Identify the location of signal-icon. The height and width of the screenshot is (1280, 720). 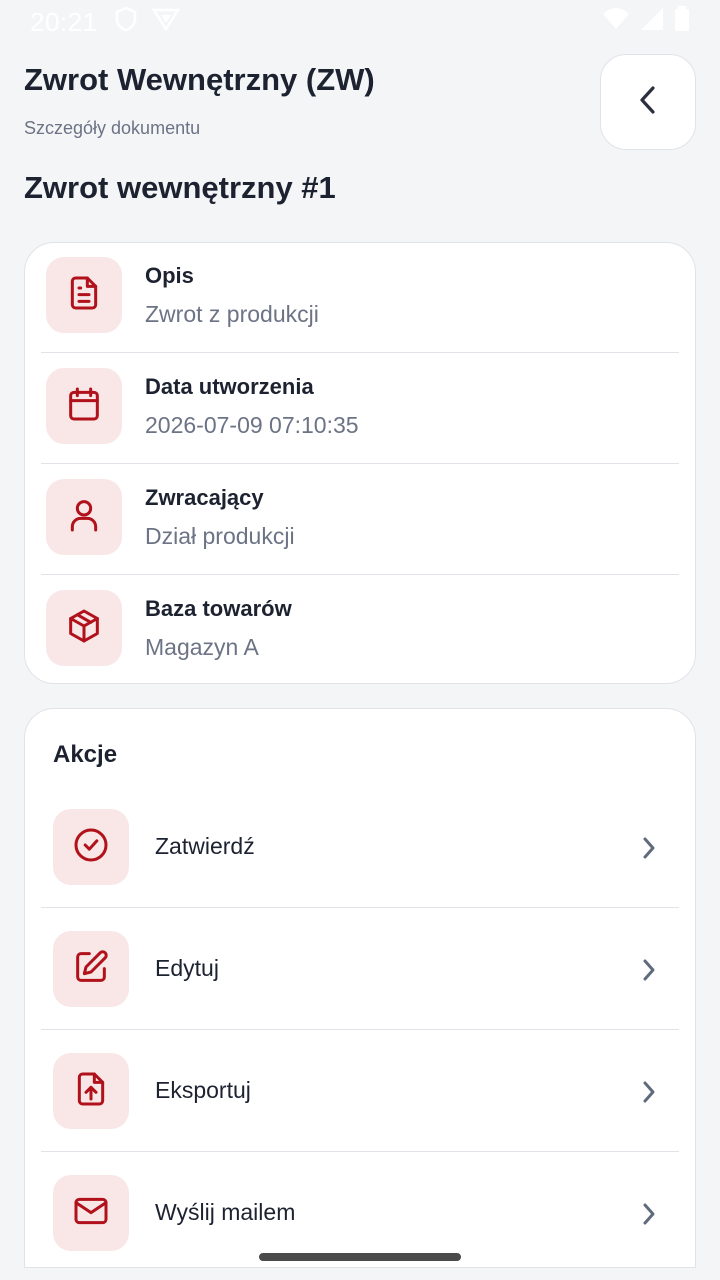
(652, 22).